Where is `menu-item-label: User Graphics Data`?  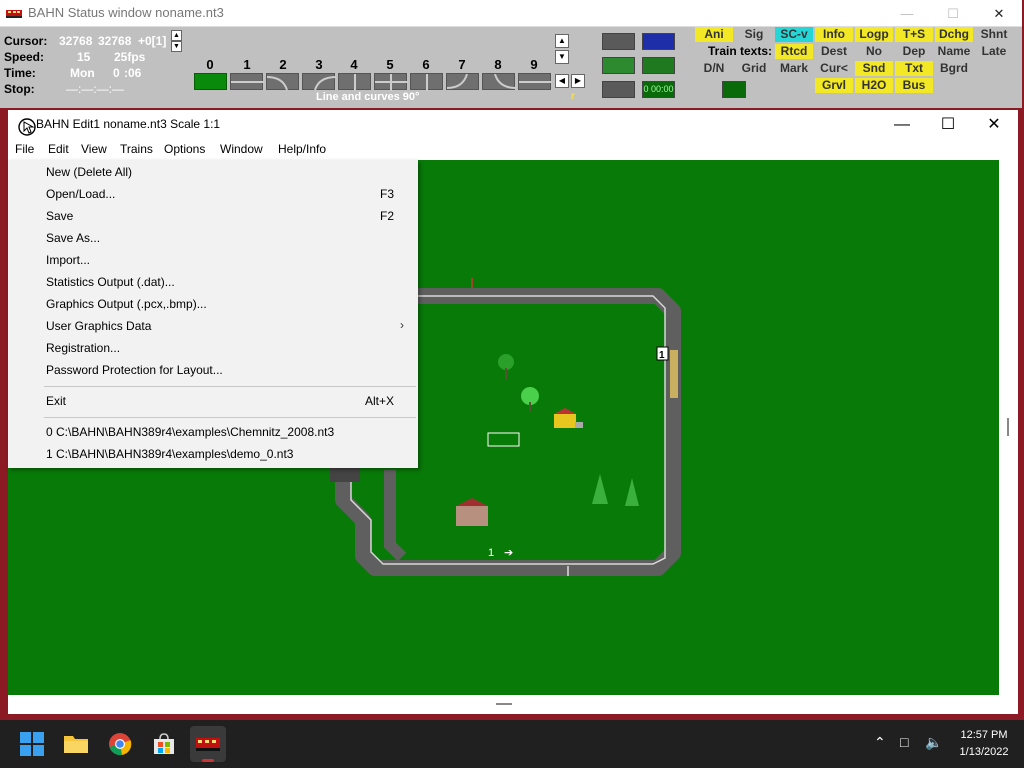
menu-item-label: User Graphics Data is located at coordinates (99, 326).